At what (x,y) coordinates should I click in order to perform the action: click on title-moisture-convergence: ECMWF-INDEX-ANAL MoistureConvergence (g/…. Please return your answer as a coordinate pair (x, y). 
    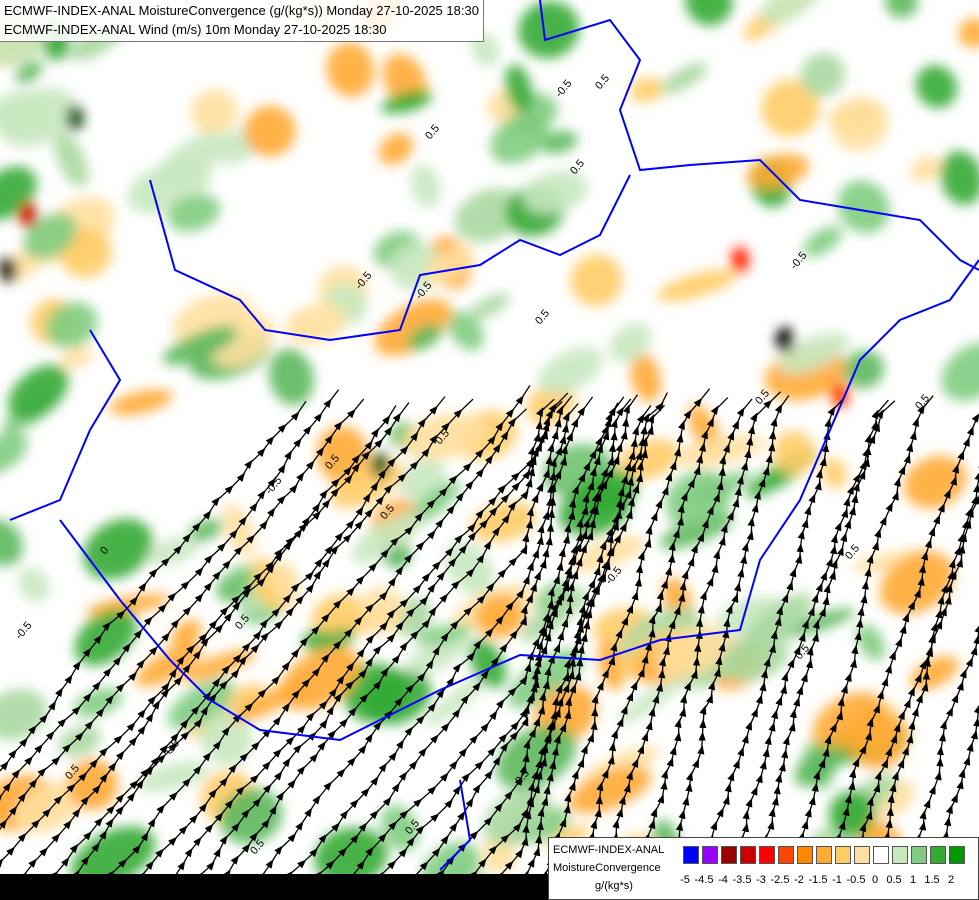
    Looking at the image, I should click on (241, 10).